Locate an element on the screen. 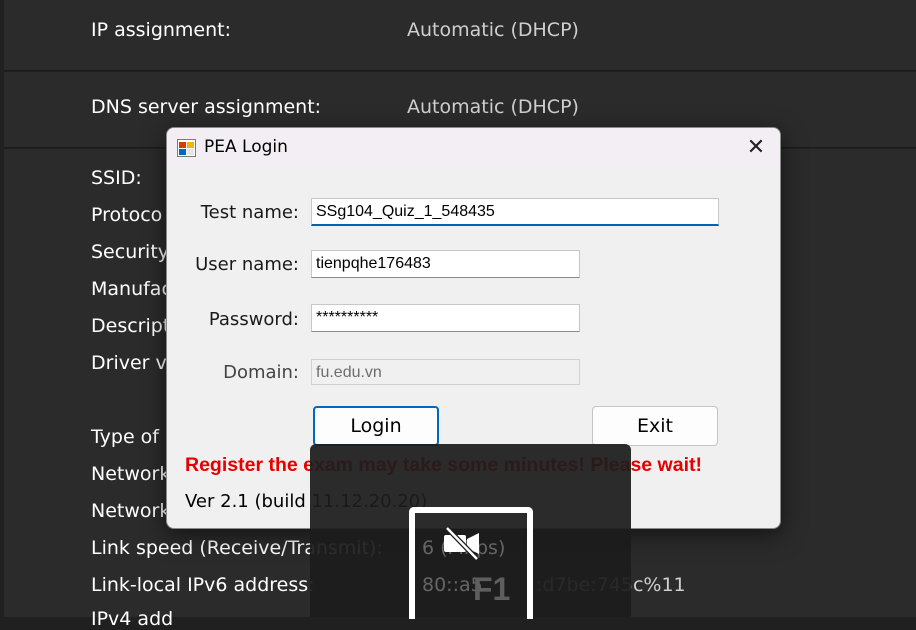 Image resolution: width=916 pixels, height=630 pixels. close-button: ✕ is located at coordinates (756, 148).